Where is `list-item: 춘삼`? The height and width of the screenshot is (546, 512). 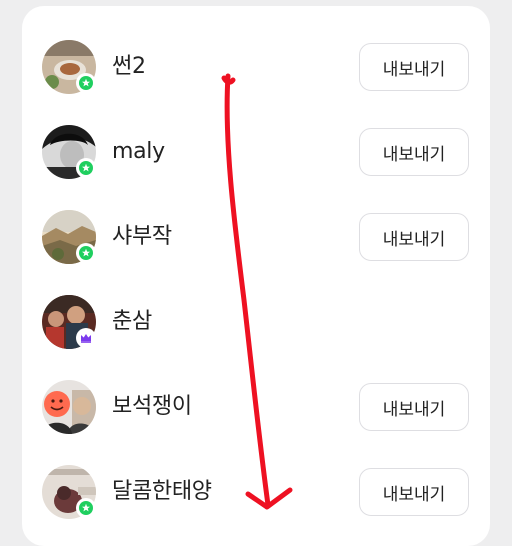
list-item: 춘삼 is located at coordinates (256, 305).